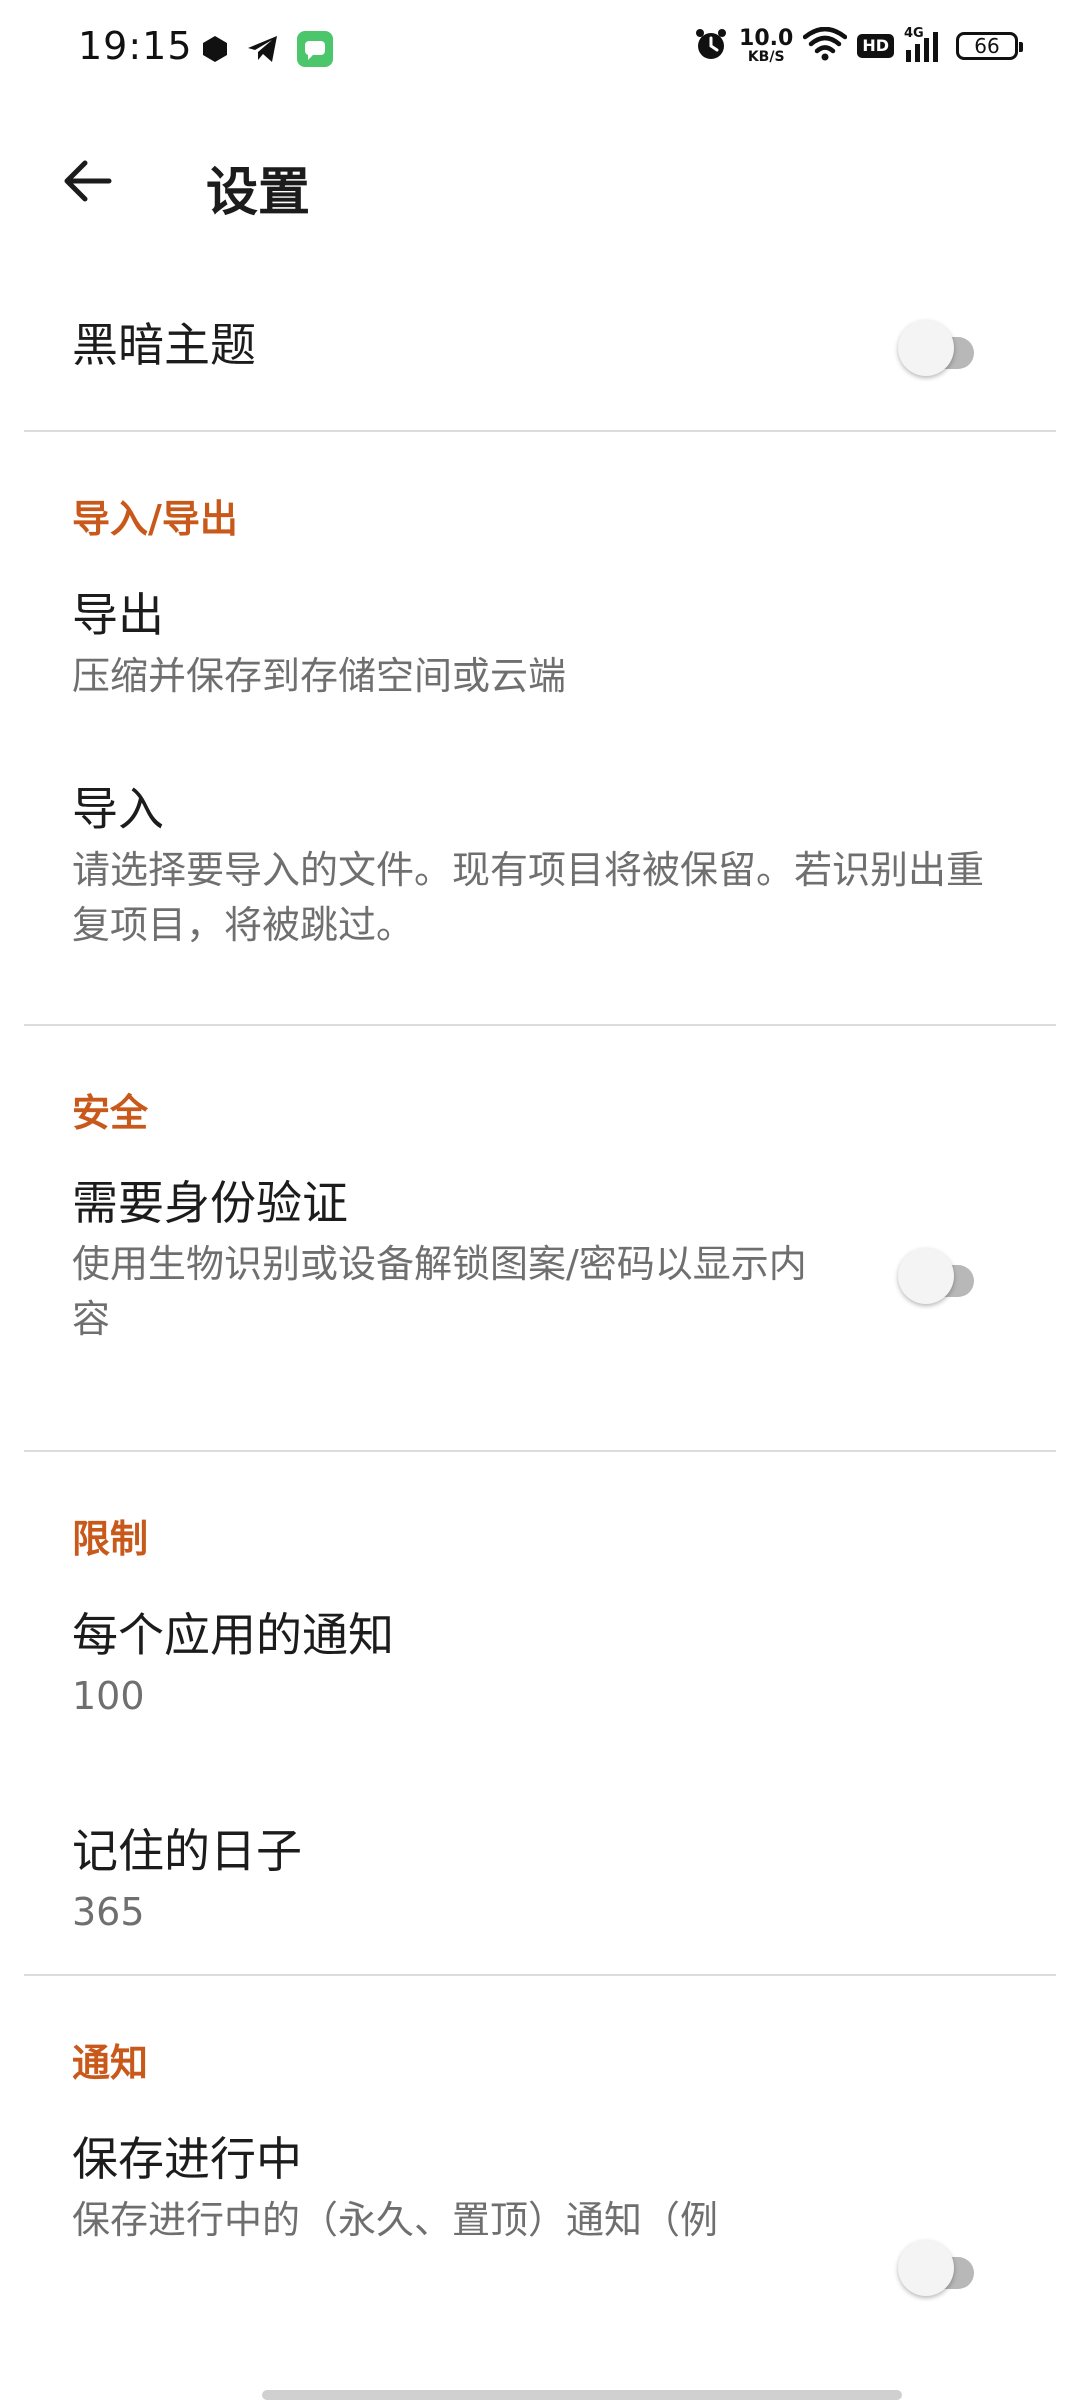  Describe the element at coordinates (215, 51) in the screenshot. I see `hexagon-app-icon` at that location.